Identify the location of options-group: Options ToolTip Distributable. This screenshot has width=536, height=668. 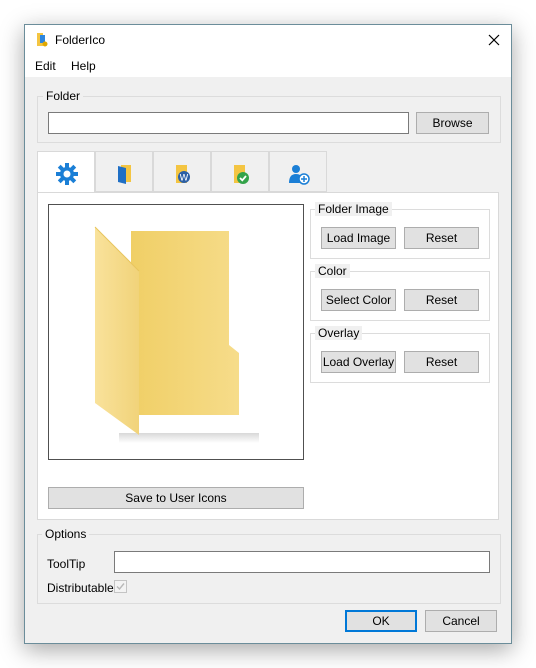
(269, 565).